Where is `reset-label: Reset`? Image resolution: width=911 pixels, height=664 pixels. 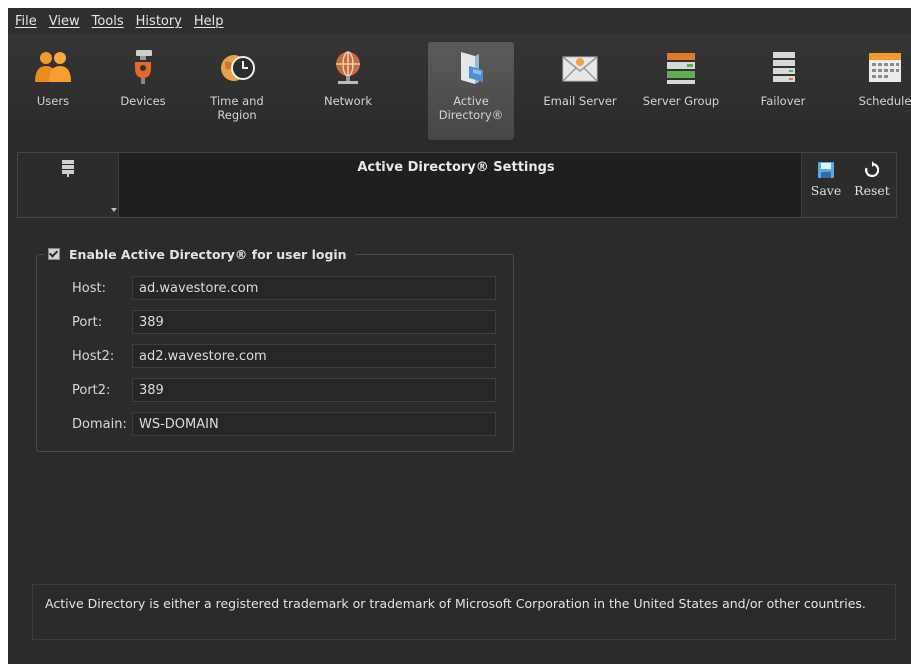 reset-label: Reset is located at coordinates (872, 190).